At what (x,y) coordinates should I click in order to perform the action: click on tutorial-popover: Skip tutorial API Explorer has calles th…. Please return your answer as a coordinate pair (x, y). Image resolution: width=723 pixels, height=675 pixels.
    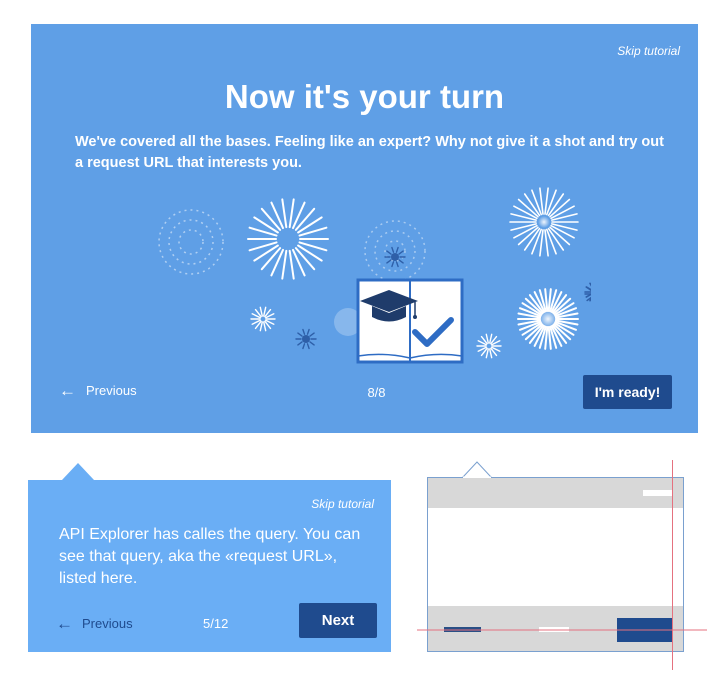
    Looking at the image, I should click on (209, 566).